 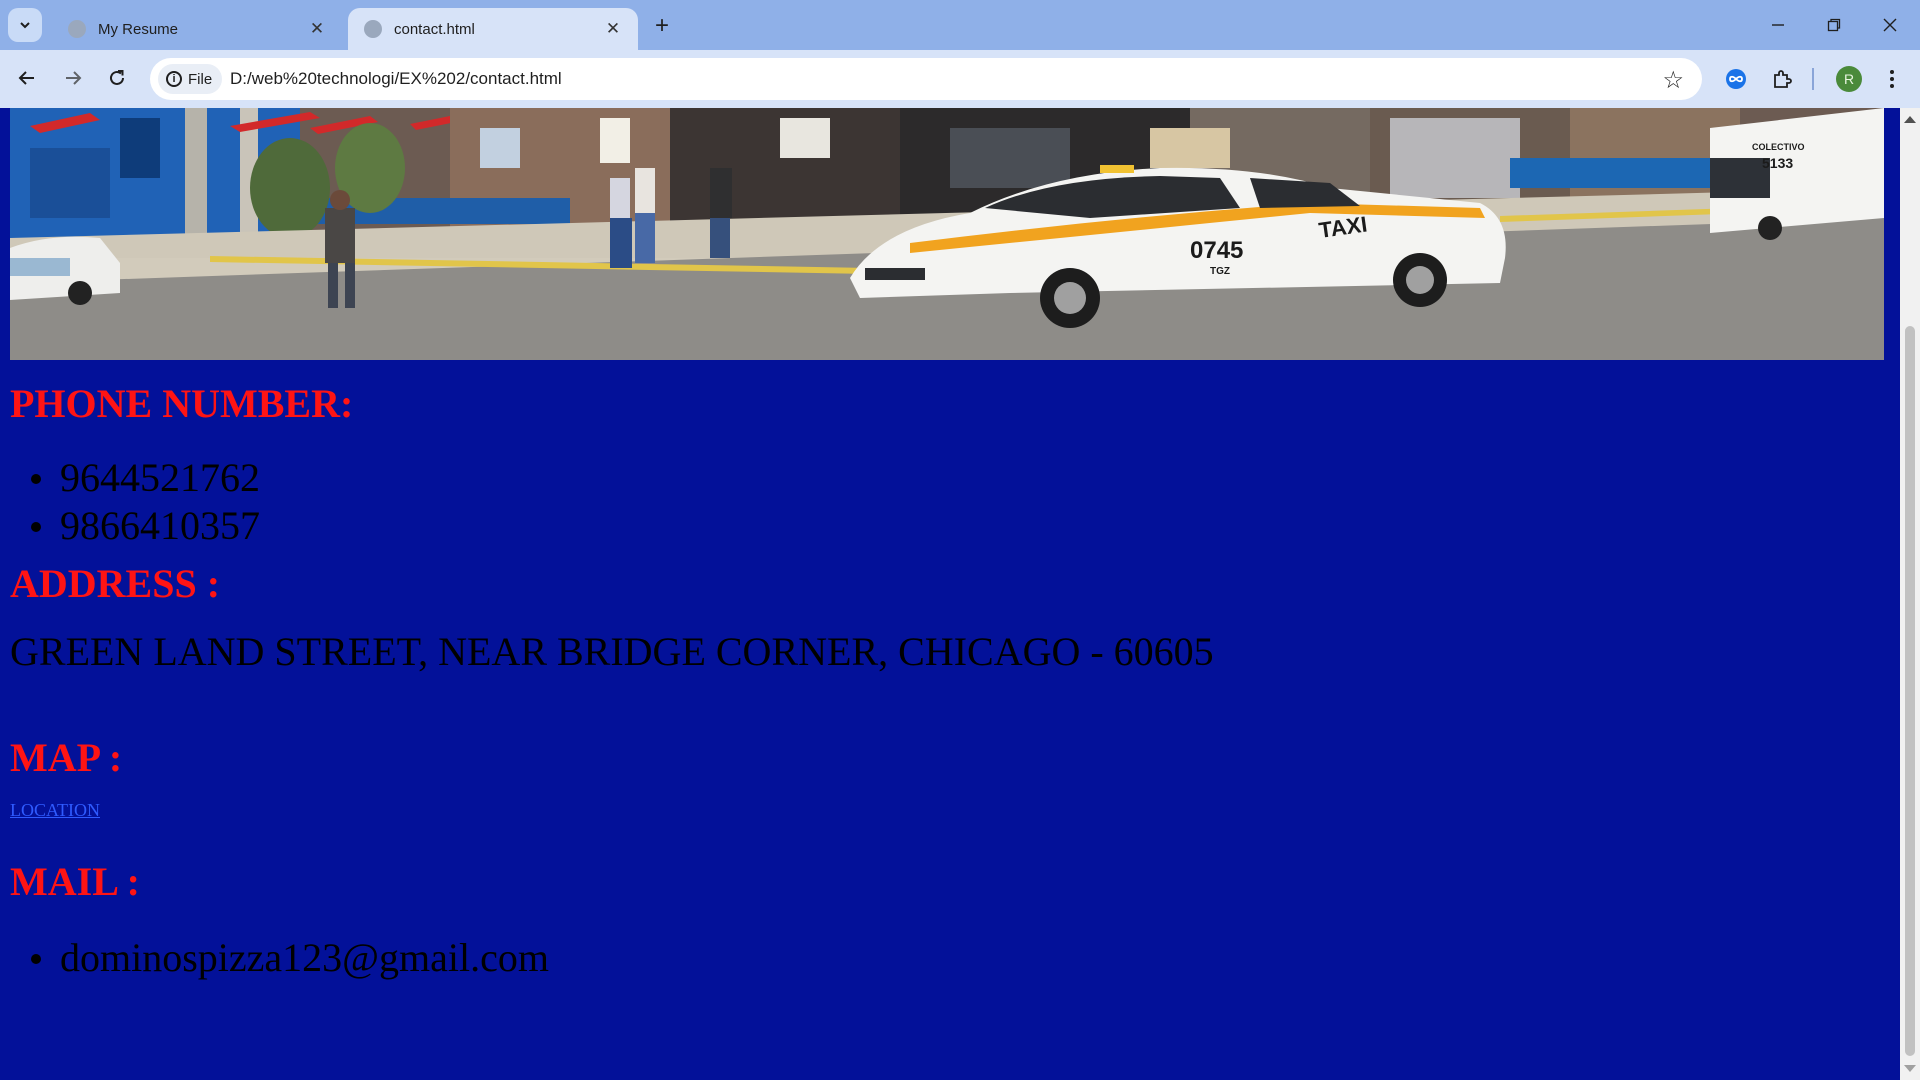 I want to click on profile-avatar: R, so click(x=1849, y=79).